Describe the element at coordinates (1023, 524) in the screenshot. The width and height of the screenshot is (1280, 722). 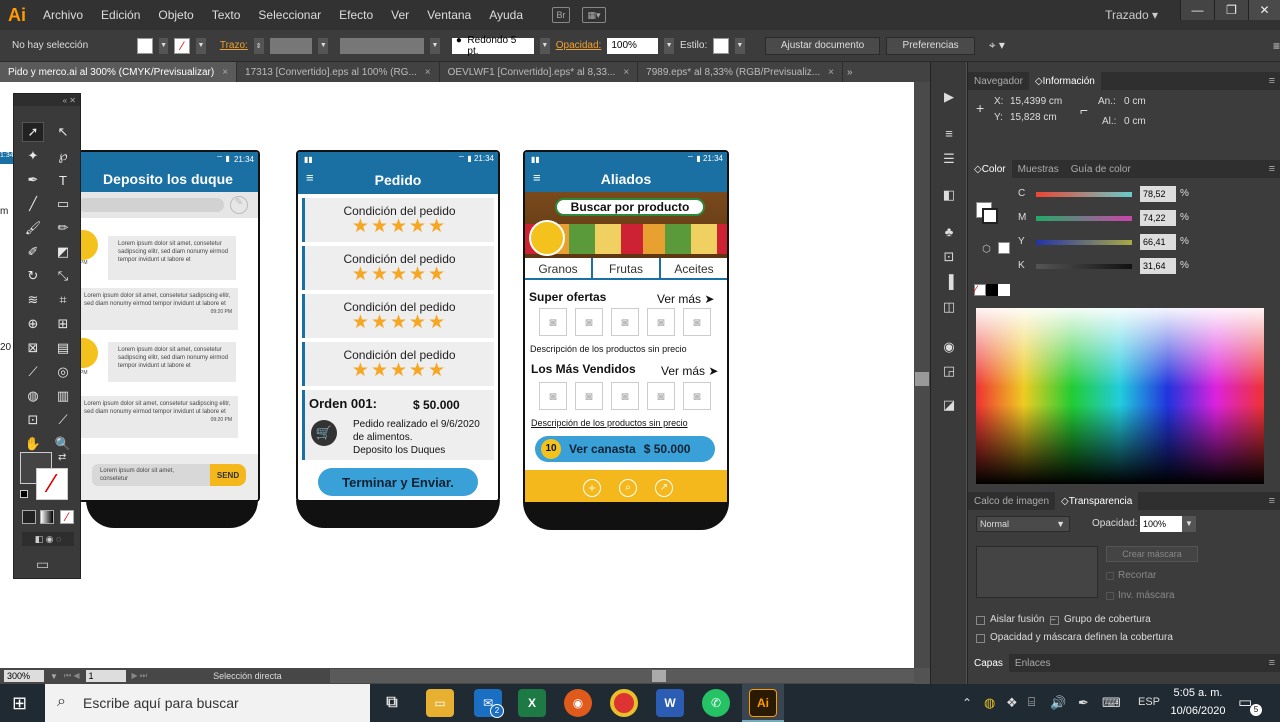
I see `blend-mode-select: Normal ▼` at that location.